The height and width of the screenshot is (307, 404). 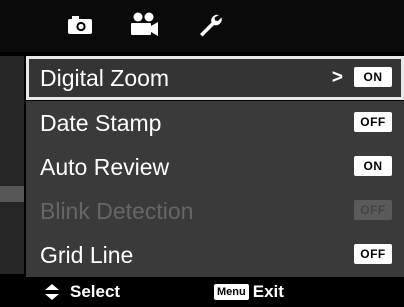 I want to click on menu-item-label: Blink Detection, so click(x=117, y=211).